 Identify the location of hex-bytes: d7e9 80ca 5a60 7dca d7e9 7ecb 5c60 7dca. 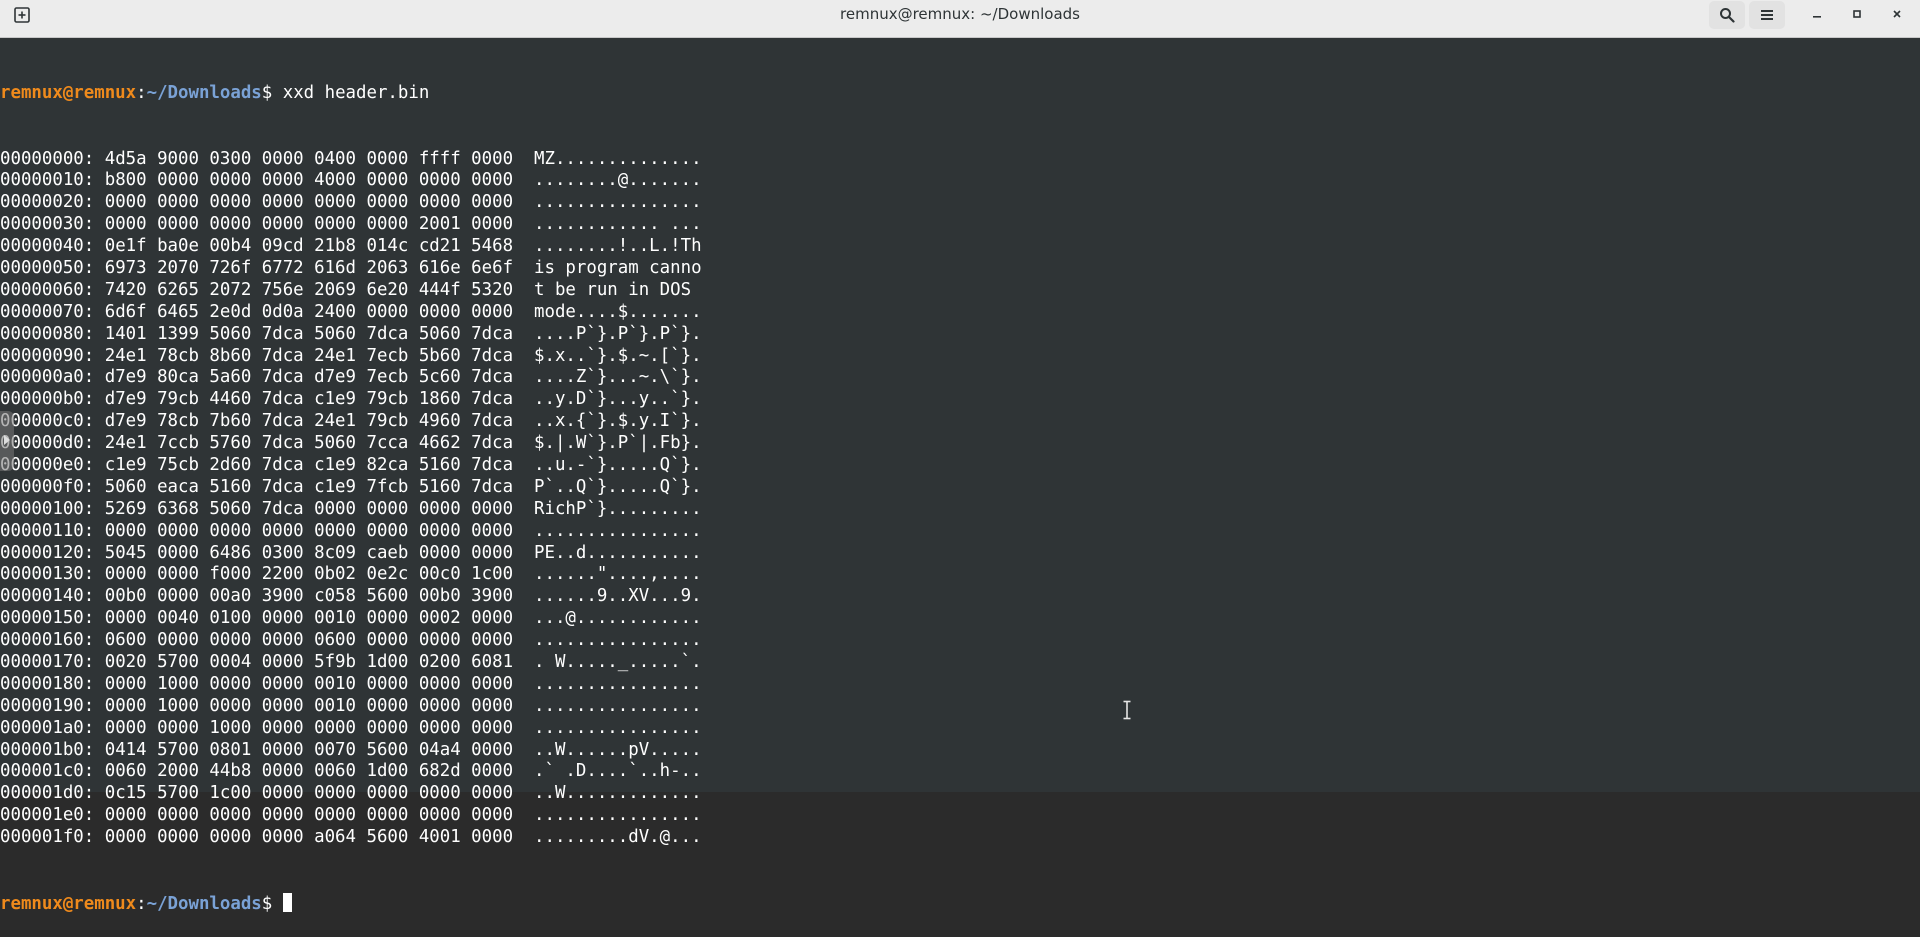
(309, 377).